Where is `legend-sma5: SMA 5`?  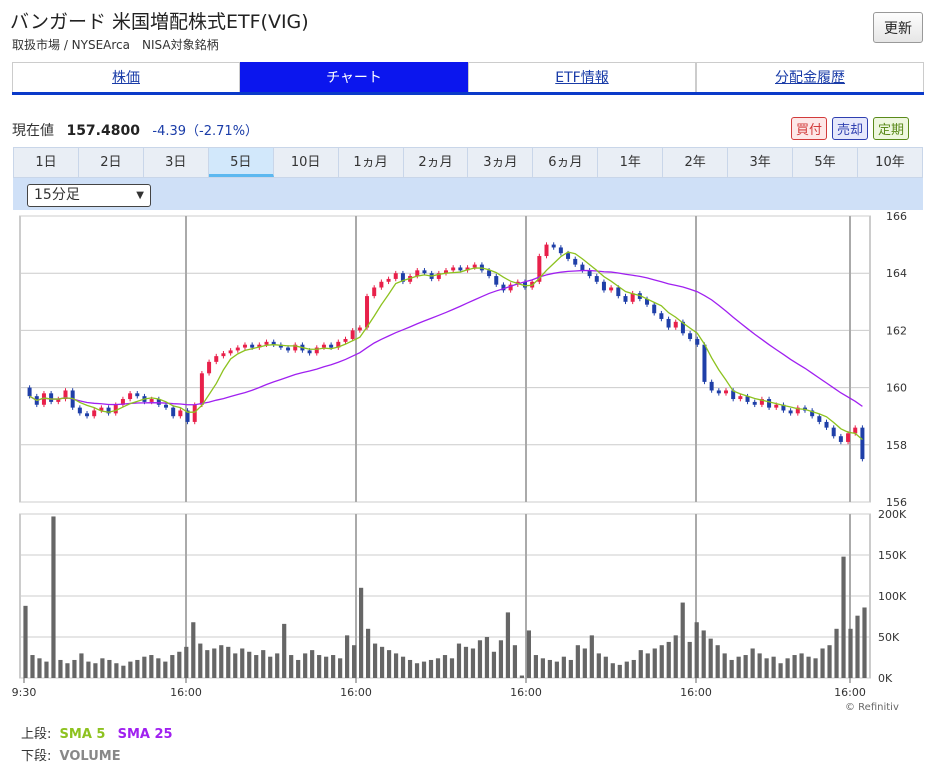
legend-sma5: SMA 5 is located at coordinates (82, 734).